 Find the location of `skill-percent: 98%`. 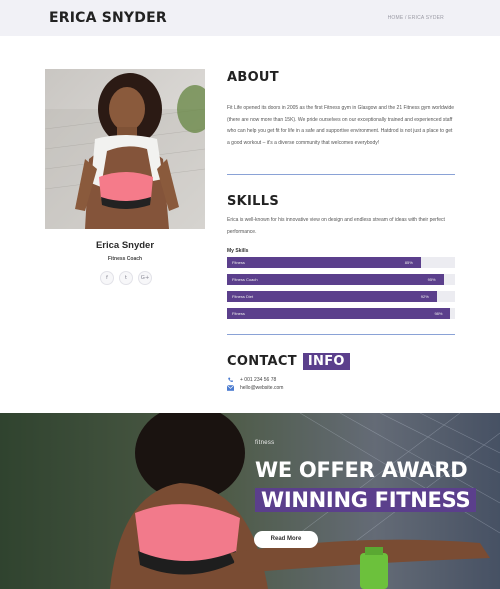

skill-percent: 98% is located at coordinates (438, 313).